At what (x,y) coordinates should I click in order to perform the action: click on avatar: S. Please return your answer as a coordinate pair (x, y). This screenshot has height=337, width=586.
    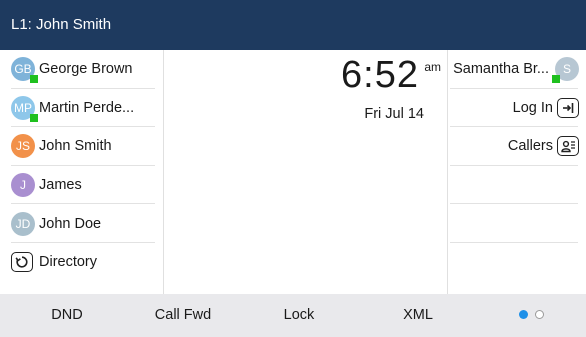
    Looking at the image, I should click on (565, 70).